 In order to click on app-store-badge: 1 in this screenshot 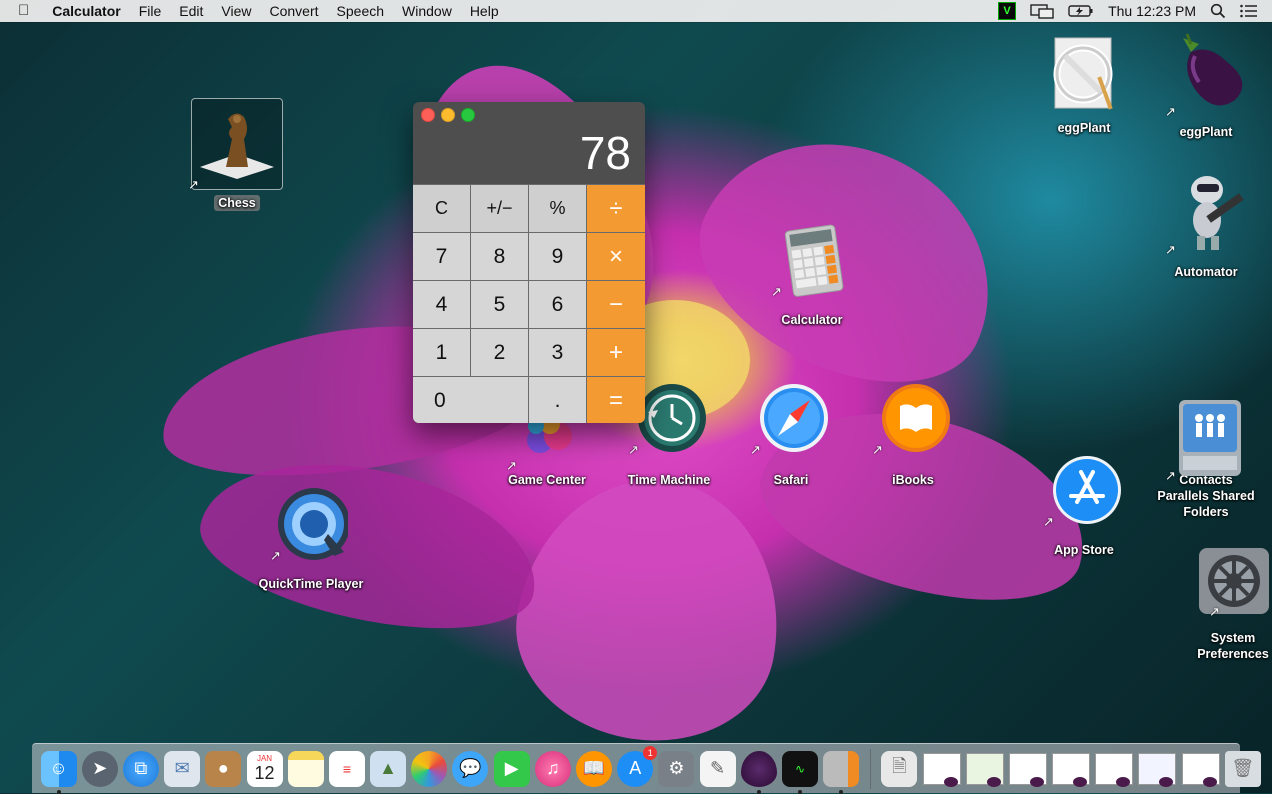, I will do `click(650, 752)`.